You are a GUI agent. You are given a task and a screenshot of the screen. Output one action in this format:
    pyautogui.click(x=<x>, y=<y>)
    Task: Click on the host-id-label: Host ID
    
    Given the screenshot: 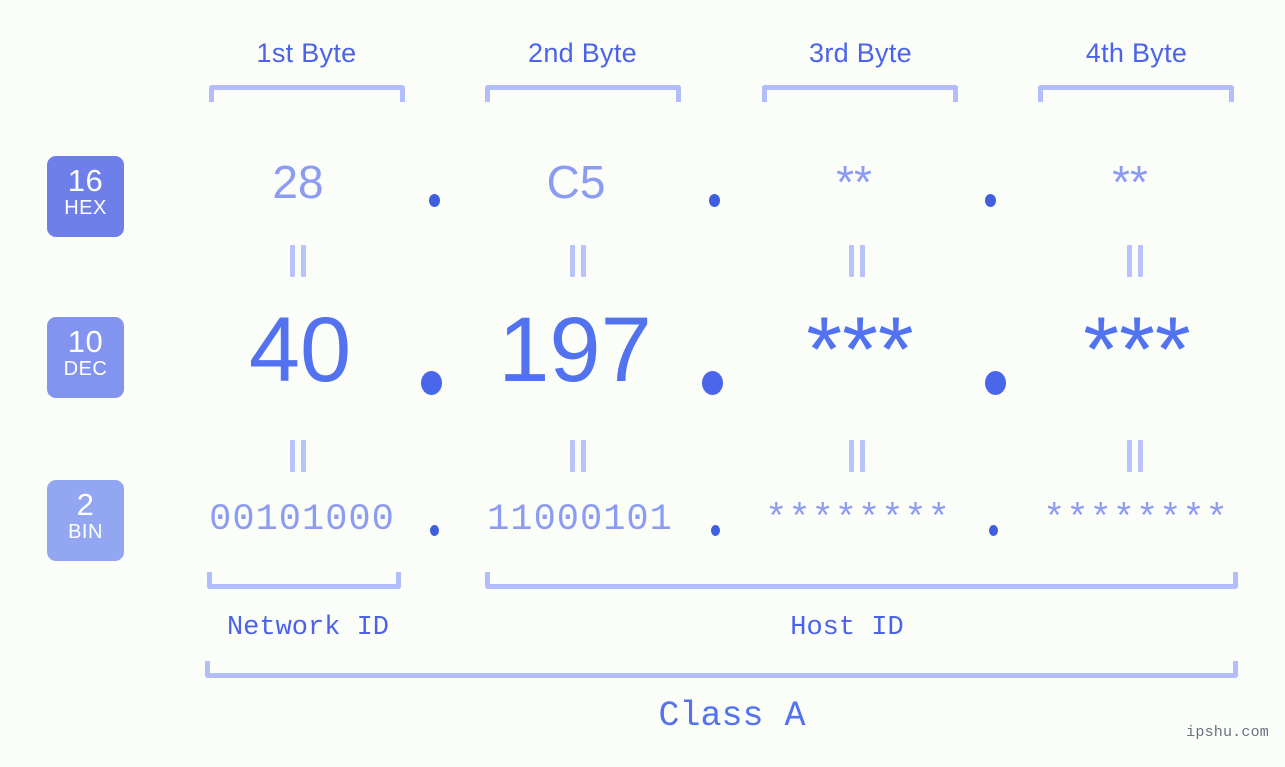 What is the action you would take?
    pyautogui.click(x=847, y=628)
    